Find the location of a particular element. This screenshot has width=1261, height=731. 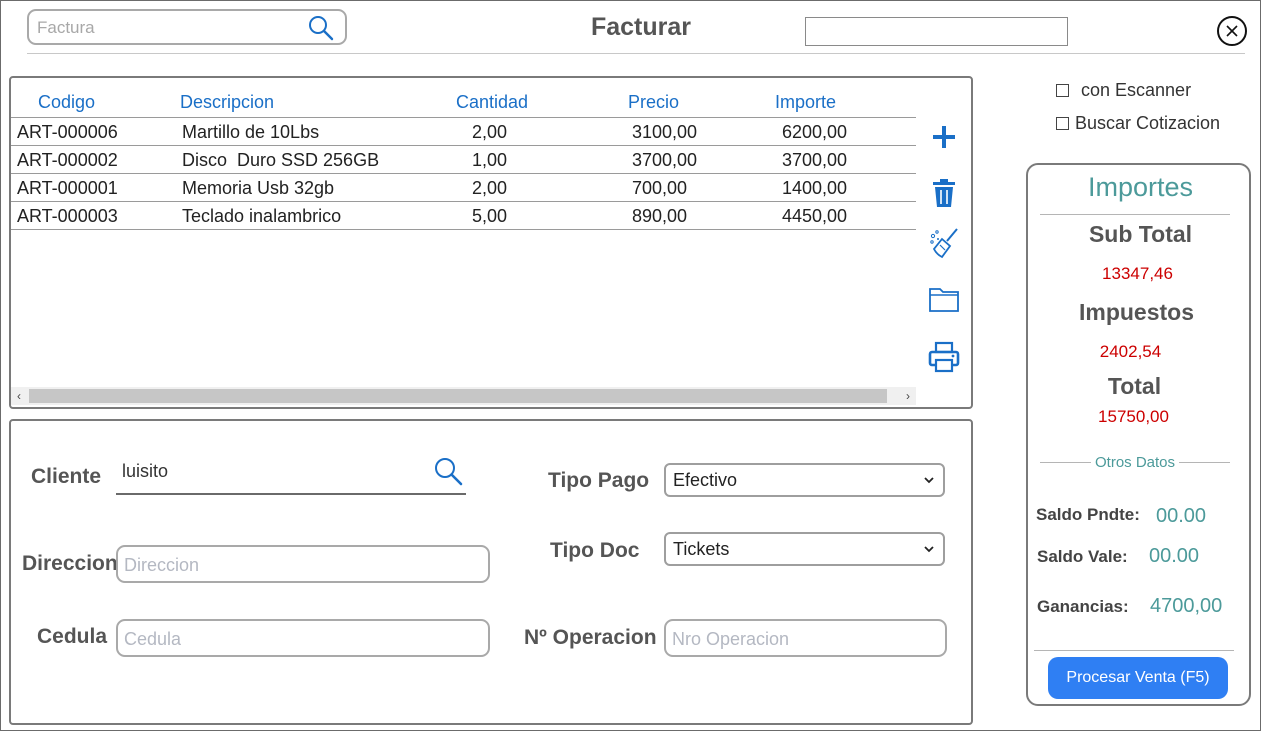

invoice-search-input is located at coordinates (167, 28).